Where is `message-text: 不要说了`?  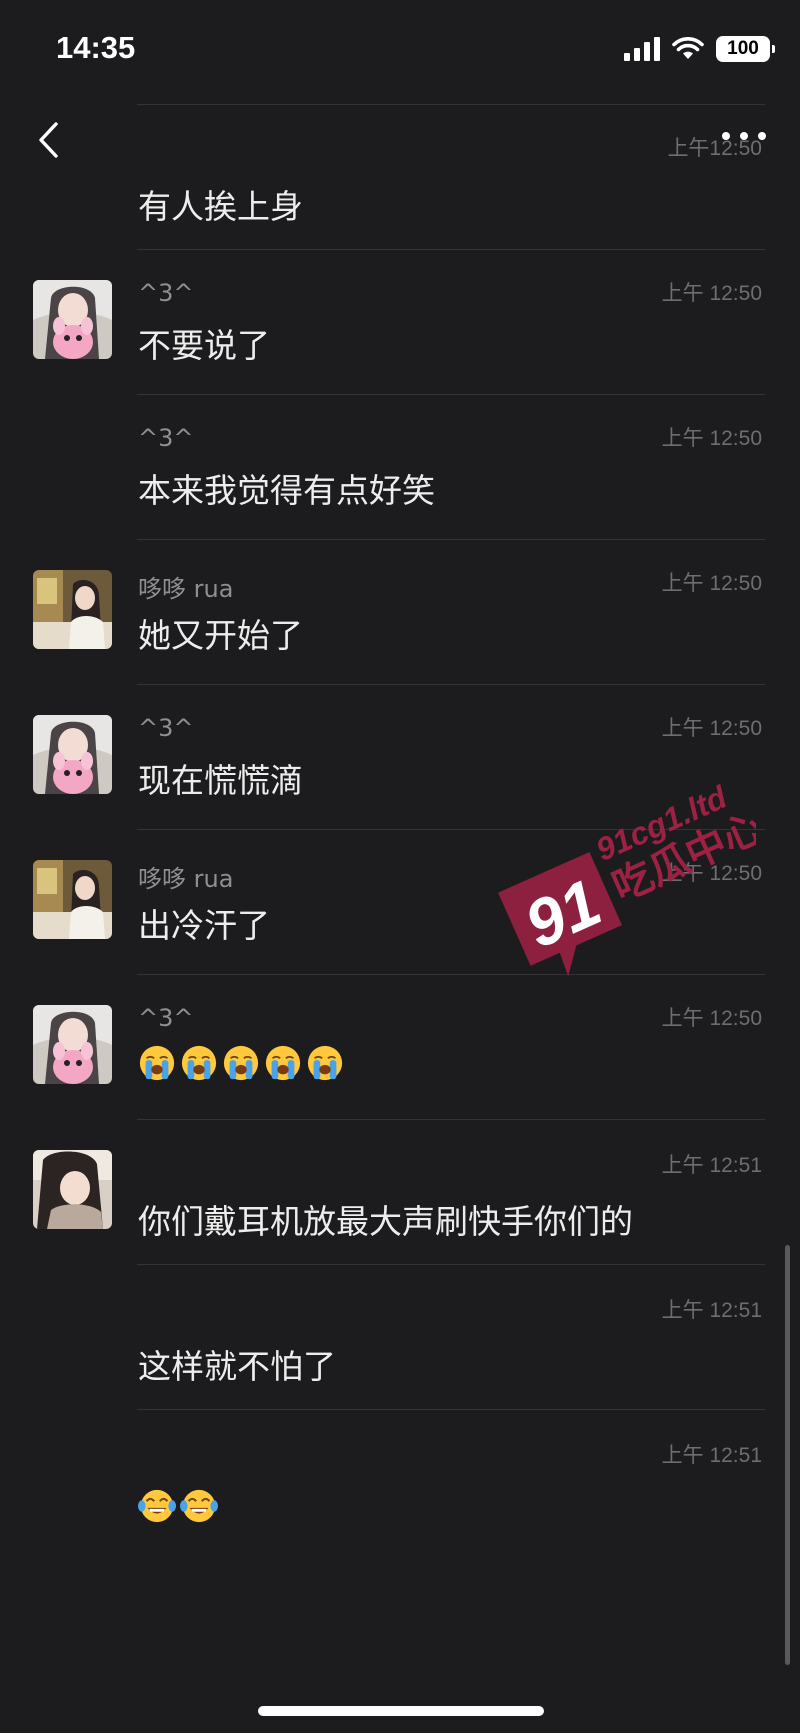 message-text: 不要说了 is located at coordinates (204, 343).